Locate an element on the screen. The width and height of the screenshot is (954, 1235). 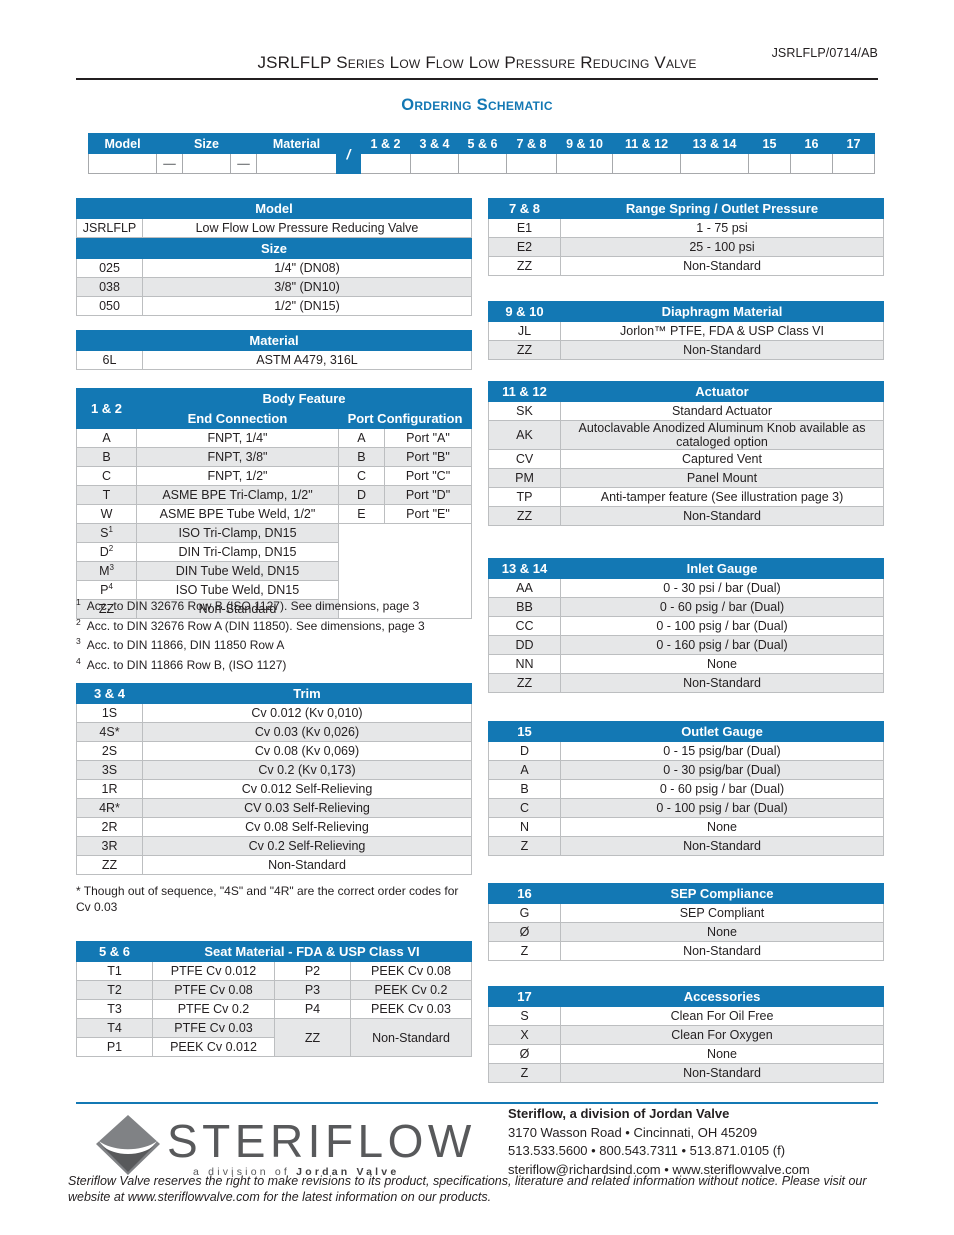
table-row: 050 1/2" (DN15) is located at coordinates (274, 306).